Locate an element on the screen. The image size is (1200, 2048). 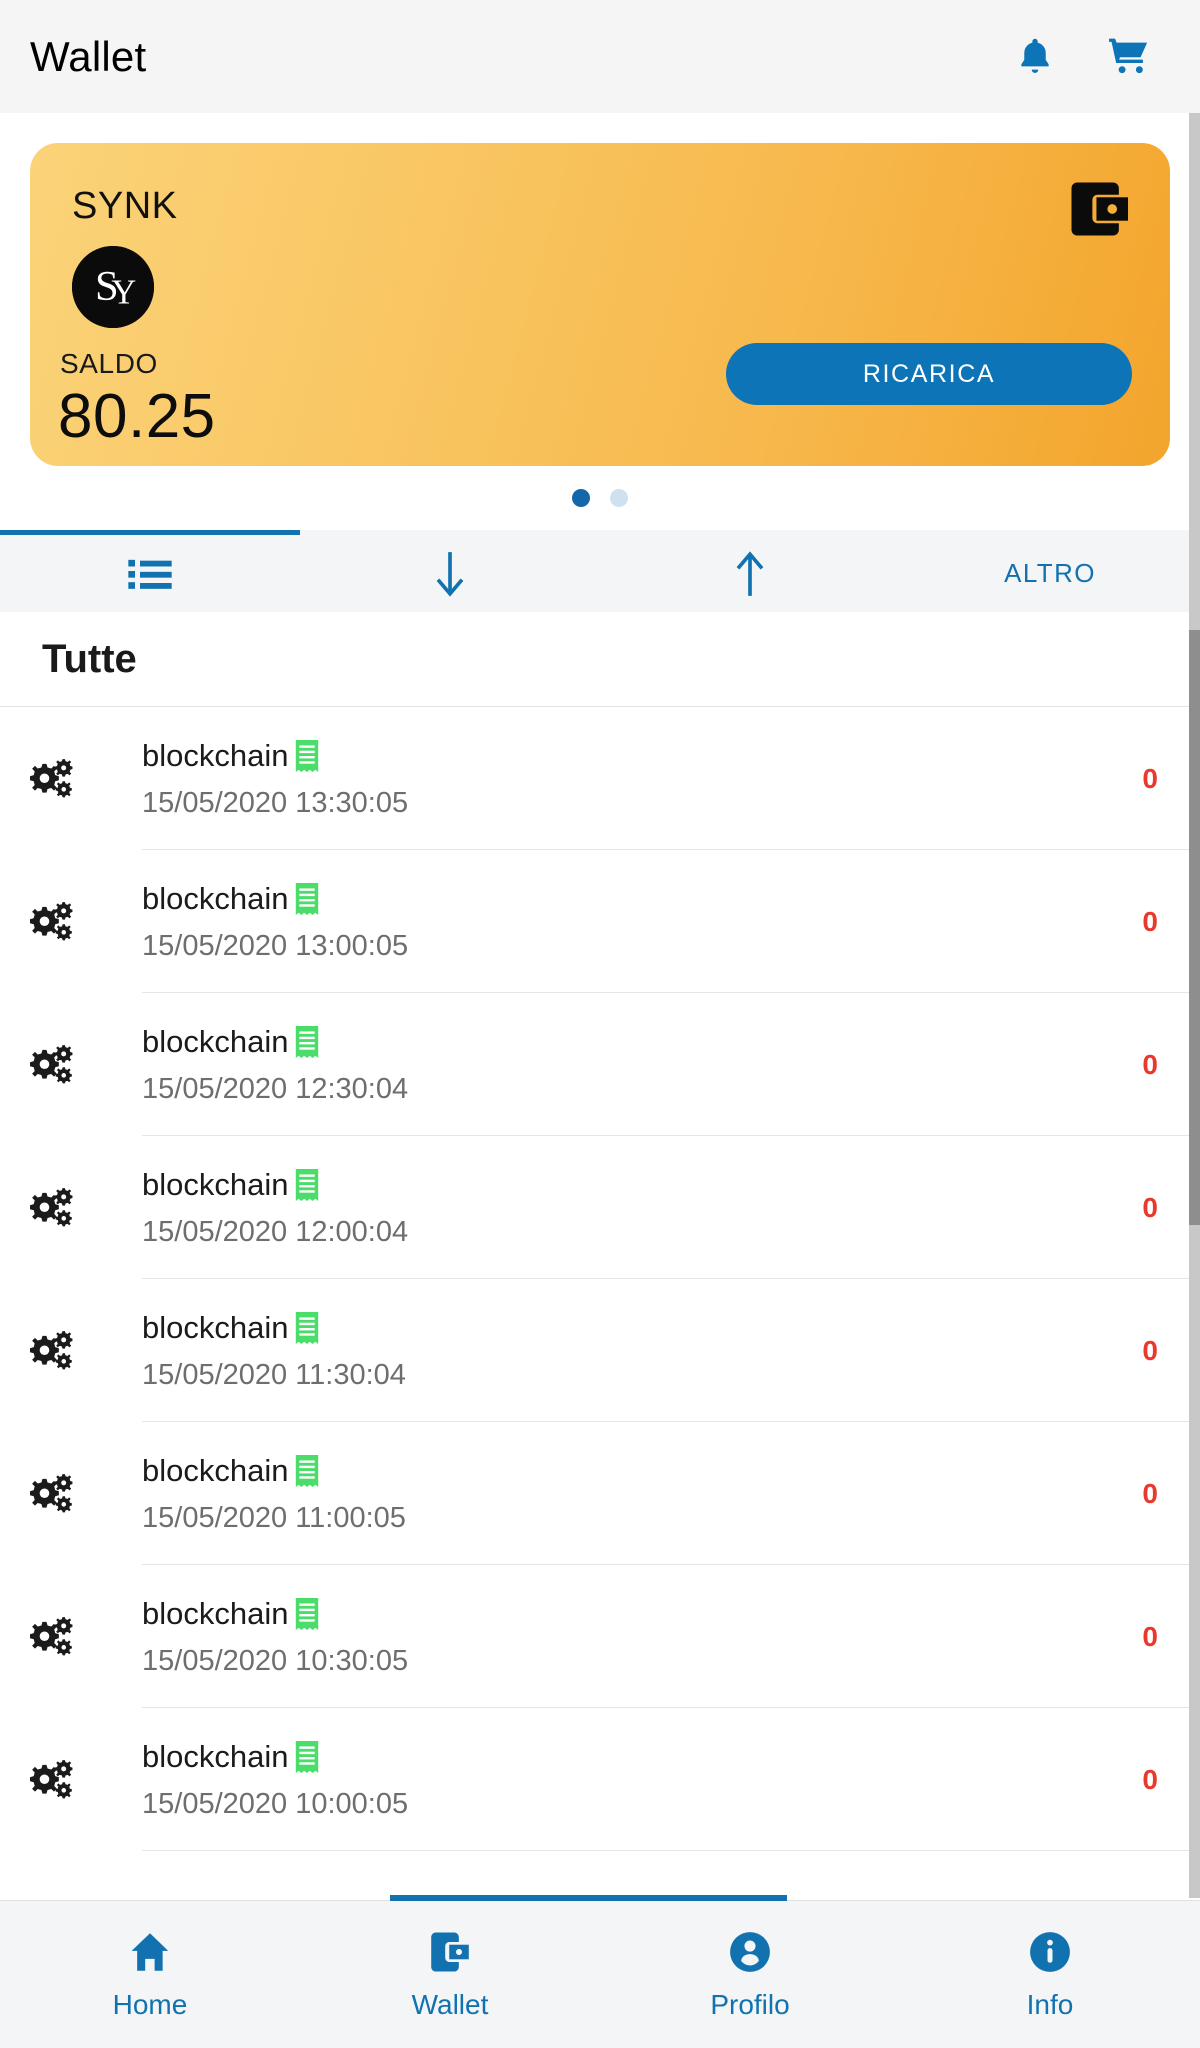
page-title: Wallet is located at coordinates (88, 56).